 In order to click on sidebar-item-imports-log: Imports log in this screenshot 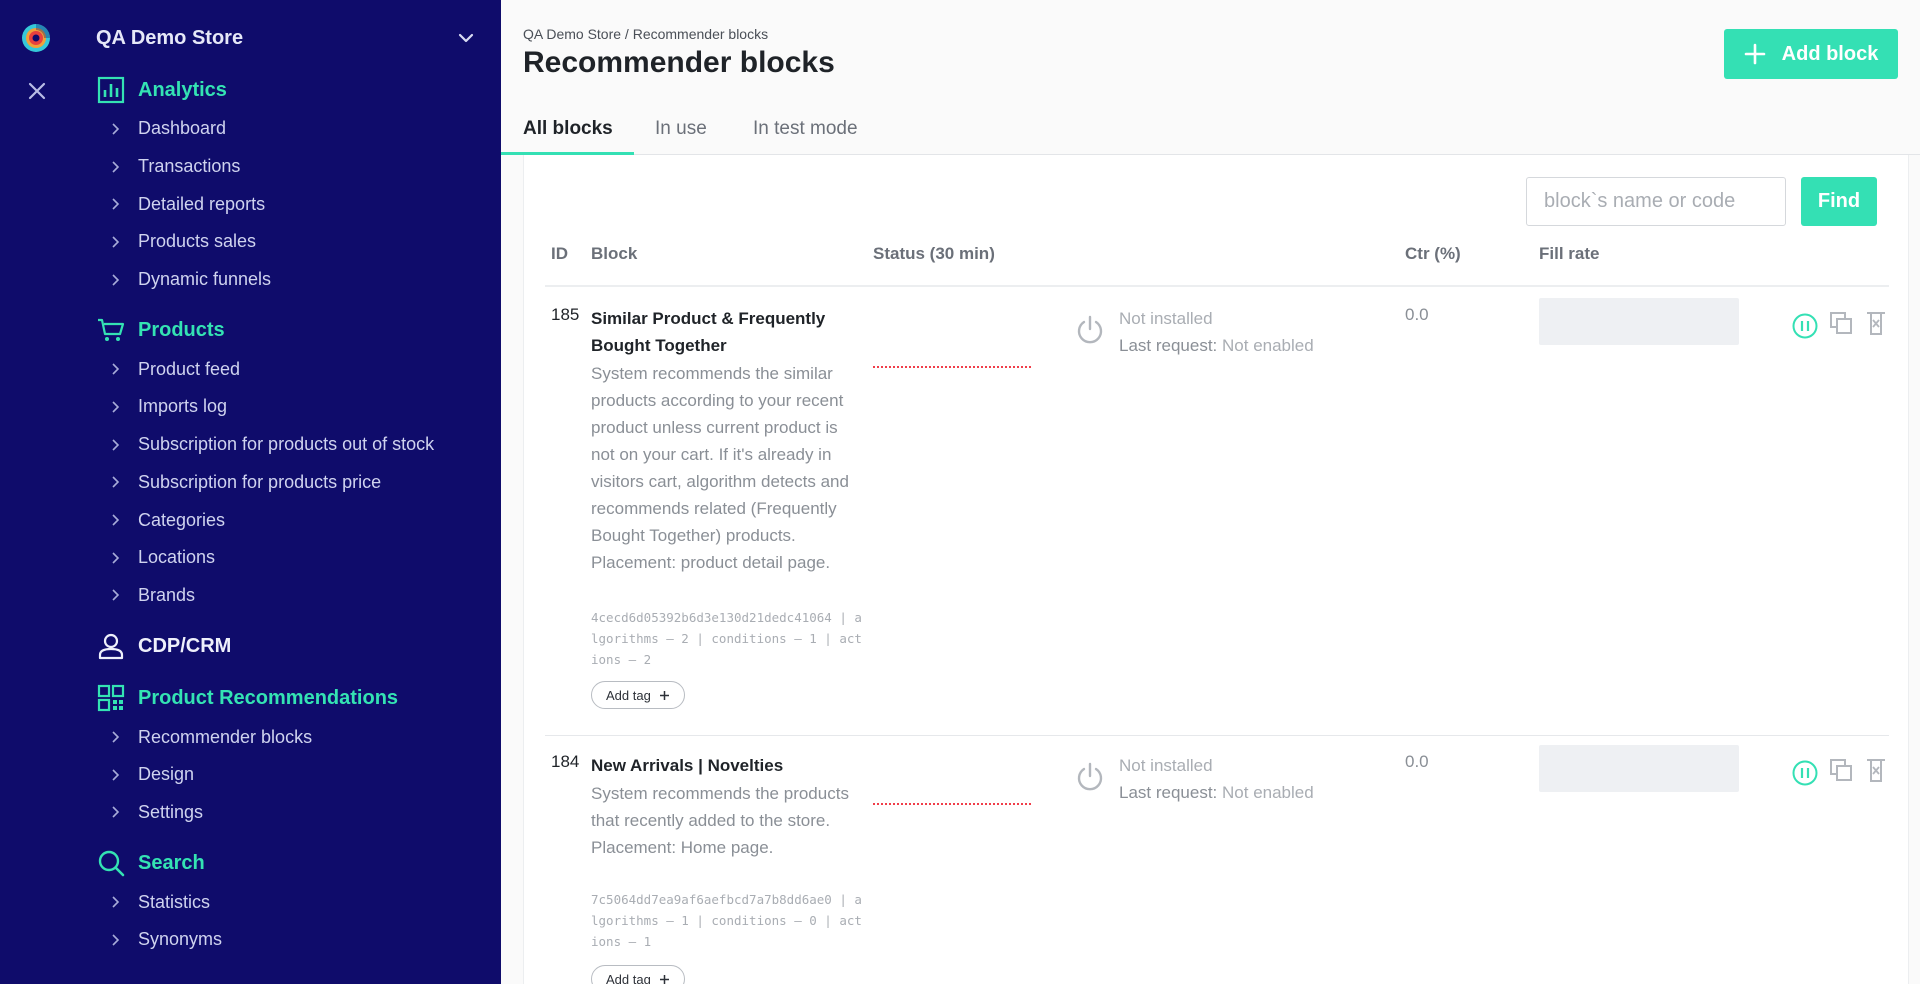, I will do `click(296, 407)`.